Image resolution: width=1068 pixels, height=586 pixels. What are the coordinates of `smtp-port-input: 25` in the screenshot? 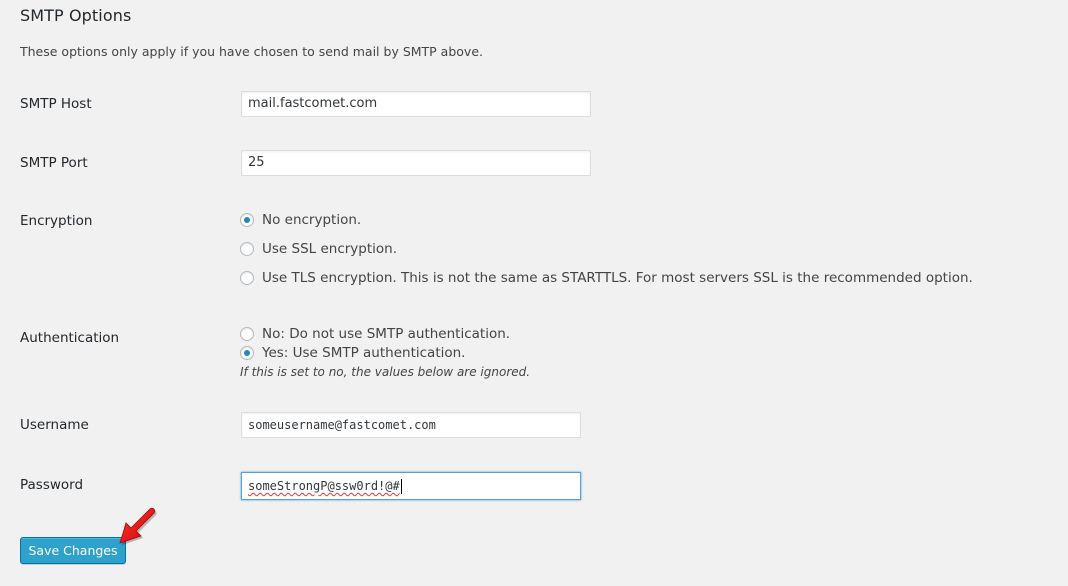 It's located at (416, 163).